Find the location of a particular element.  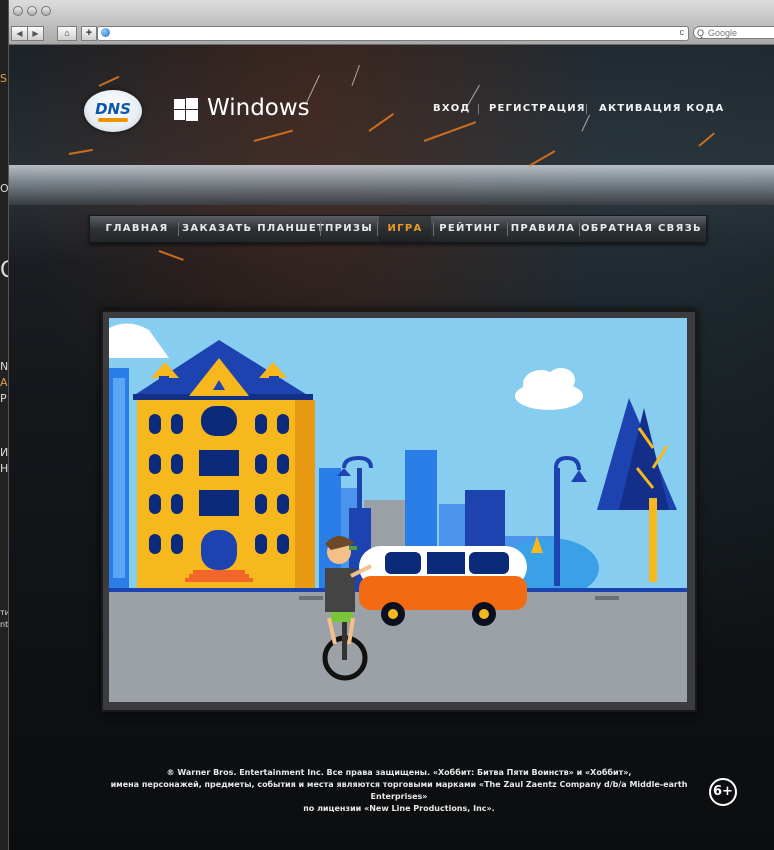

history-buttons: ◀ ▶ is located at coordinates (27, 33).